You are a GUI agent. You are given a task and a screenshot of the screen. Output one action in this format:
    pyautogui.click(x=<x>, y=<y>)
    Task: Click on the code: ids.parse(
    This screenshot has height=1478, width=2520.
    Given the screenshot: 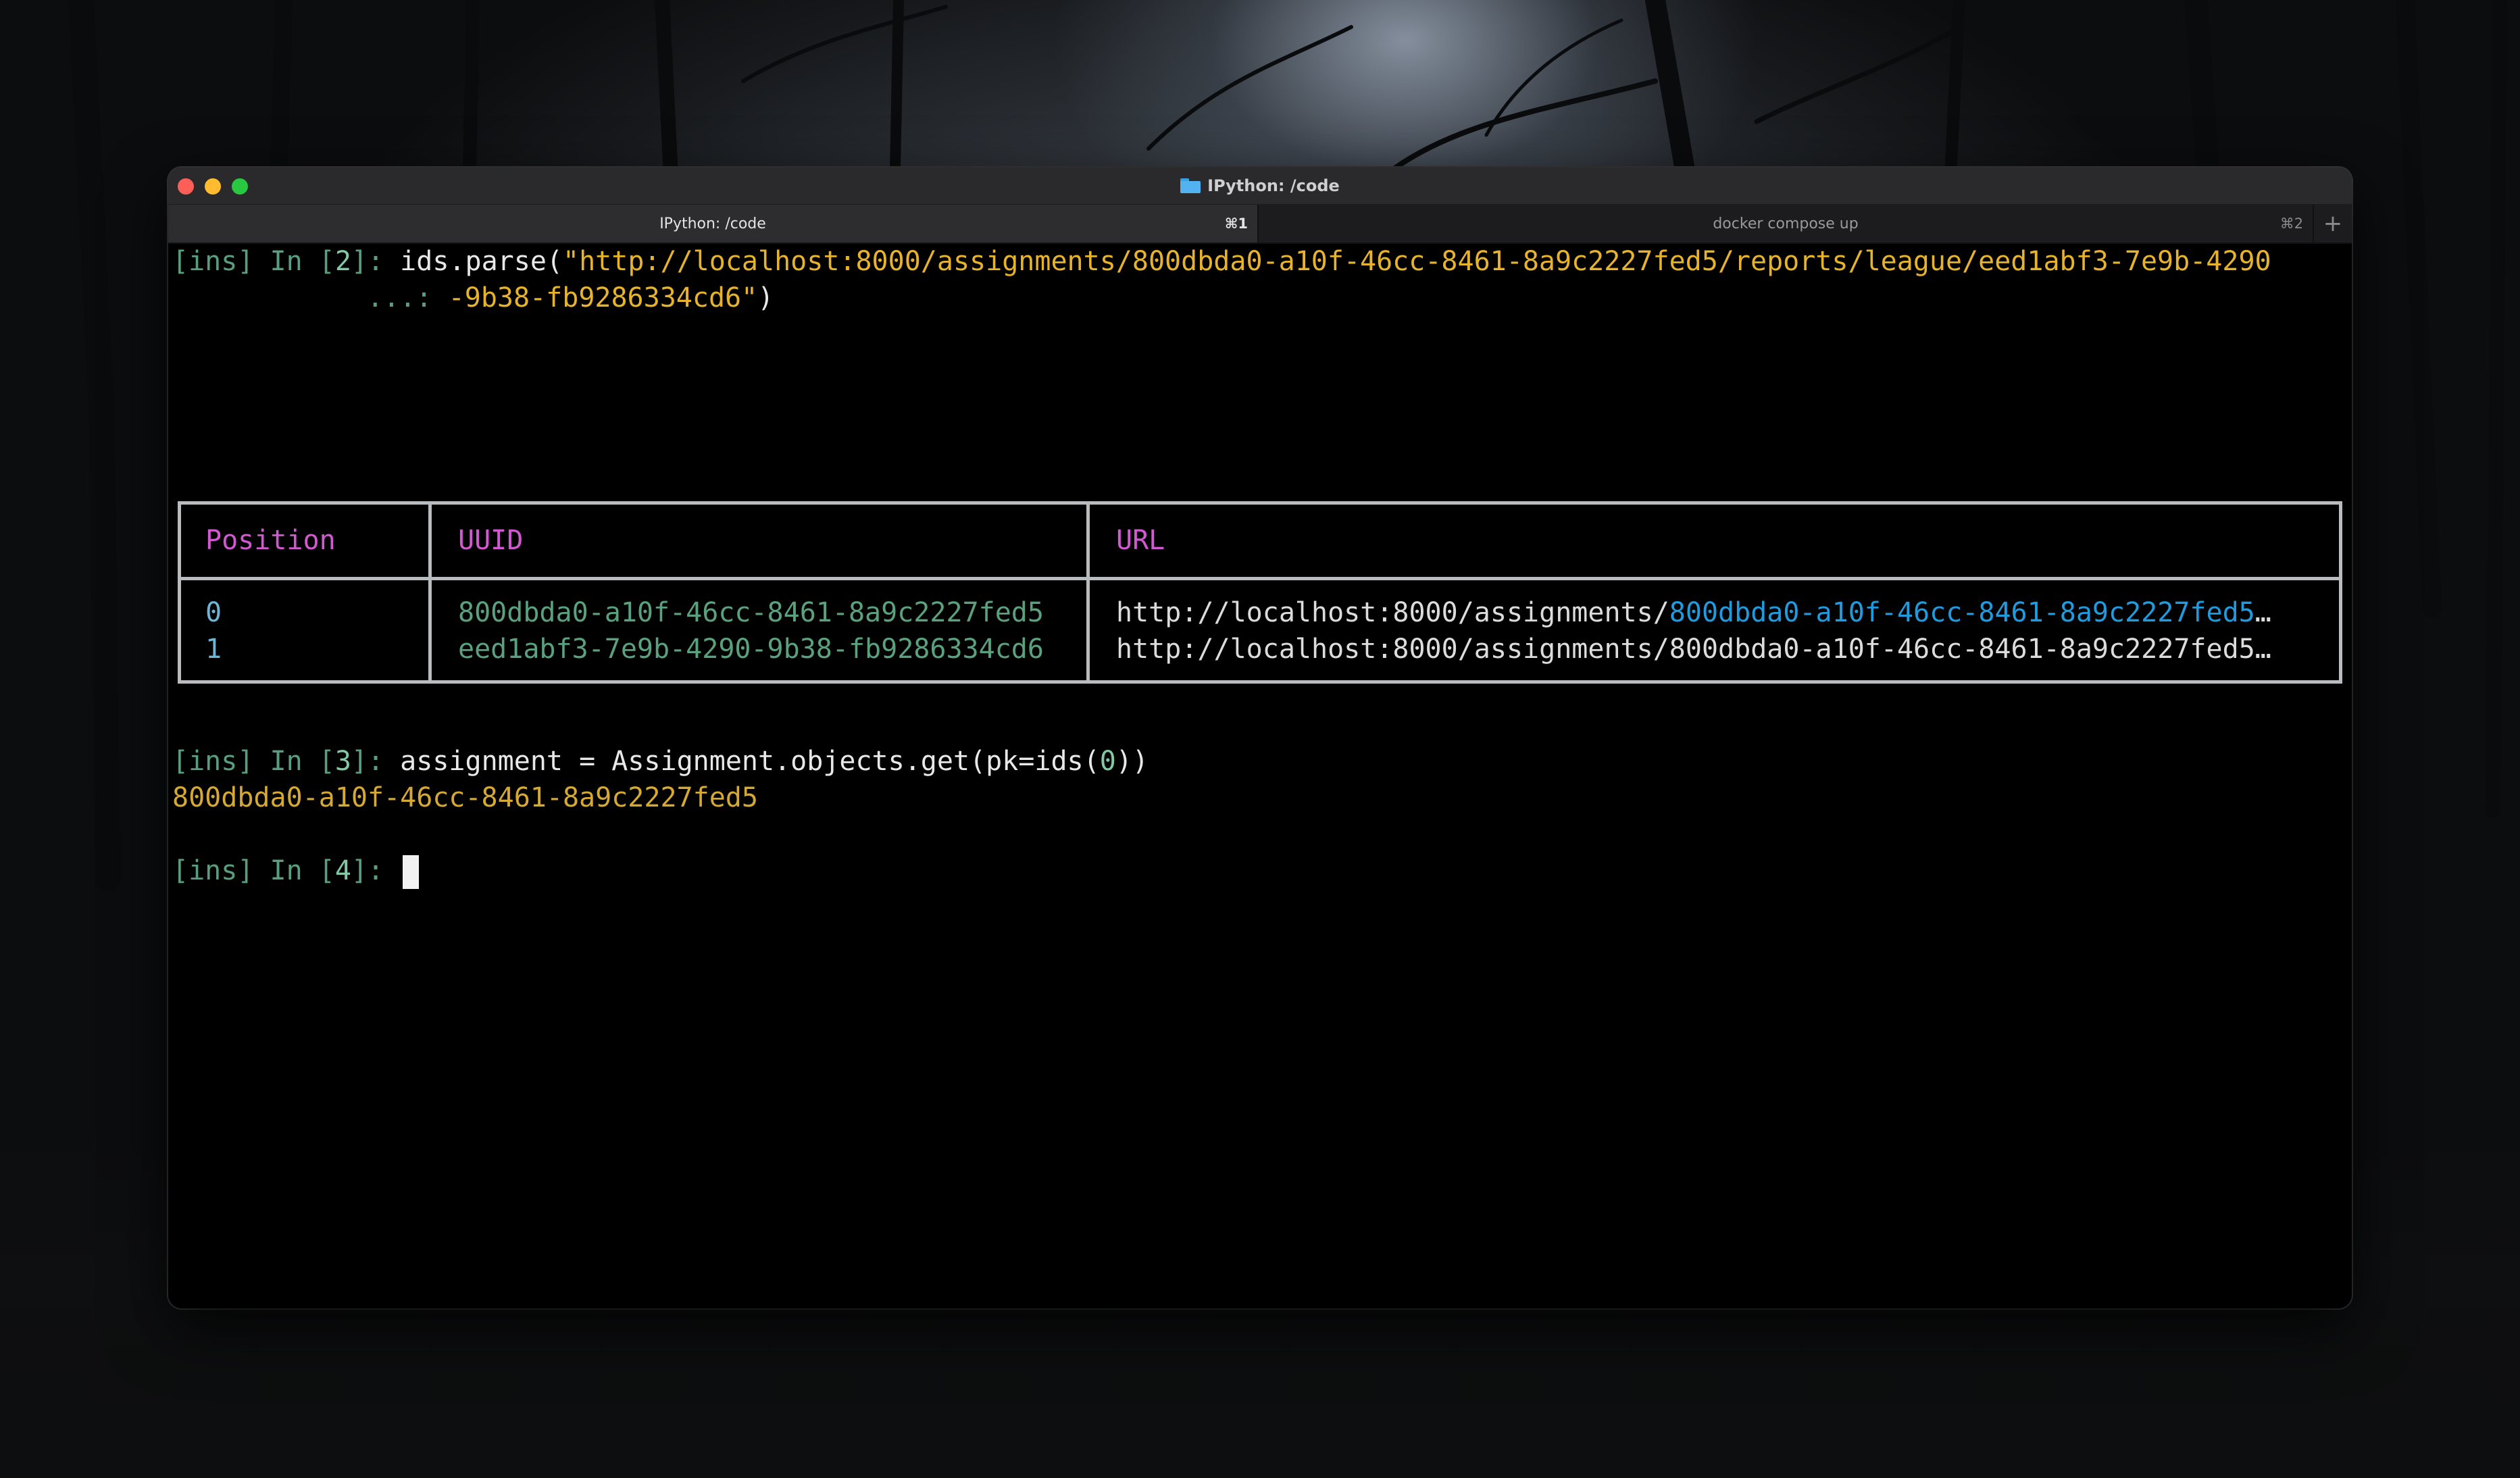 What is the action you would take?
    pyautogui.click(x=481, y=261)
    